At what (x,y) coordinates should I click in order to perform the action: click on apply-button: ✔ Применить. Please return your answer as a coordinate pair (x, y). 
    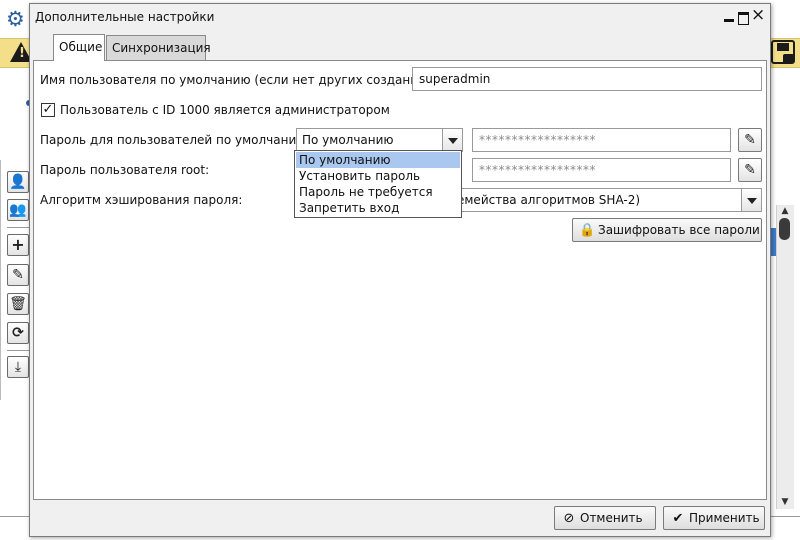
    Looking at the image, I should click on (714, 518).